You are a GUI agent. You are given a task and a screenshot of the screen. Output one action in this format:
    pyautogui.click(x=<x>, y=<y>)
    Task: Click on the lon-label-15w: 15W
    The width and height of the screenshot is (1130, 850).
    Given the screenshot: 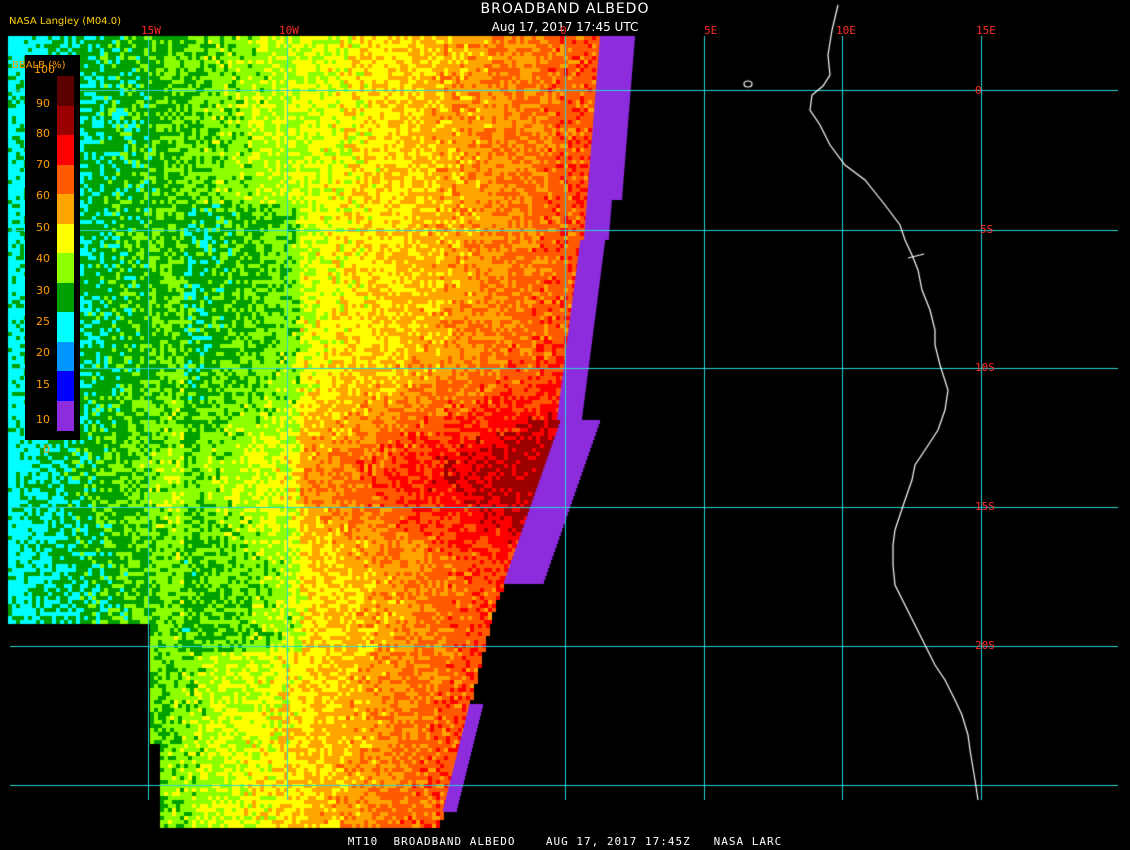 What is the action you would take?
    pyautogui.click(x=151, y=30)
    